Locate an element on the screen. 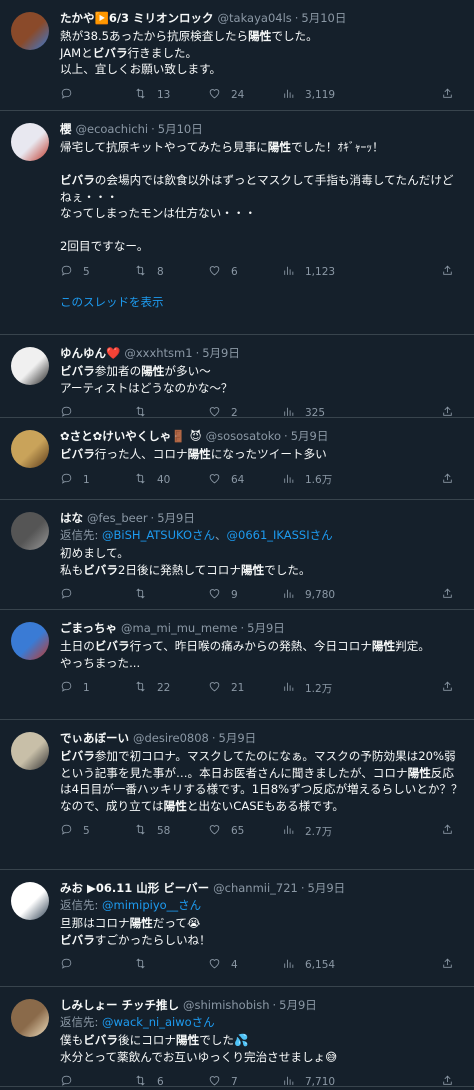  like-button: 24 is located at coordinates (245, 95).